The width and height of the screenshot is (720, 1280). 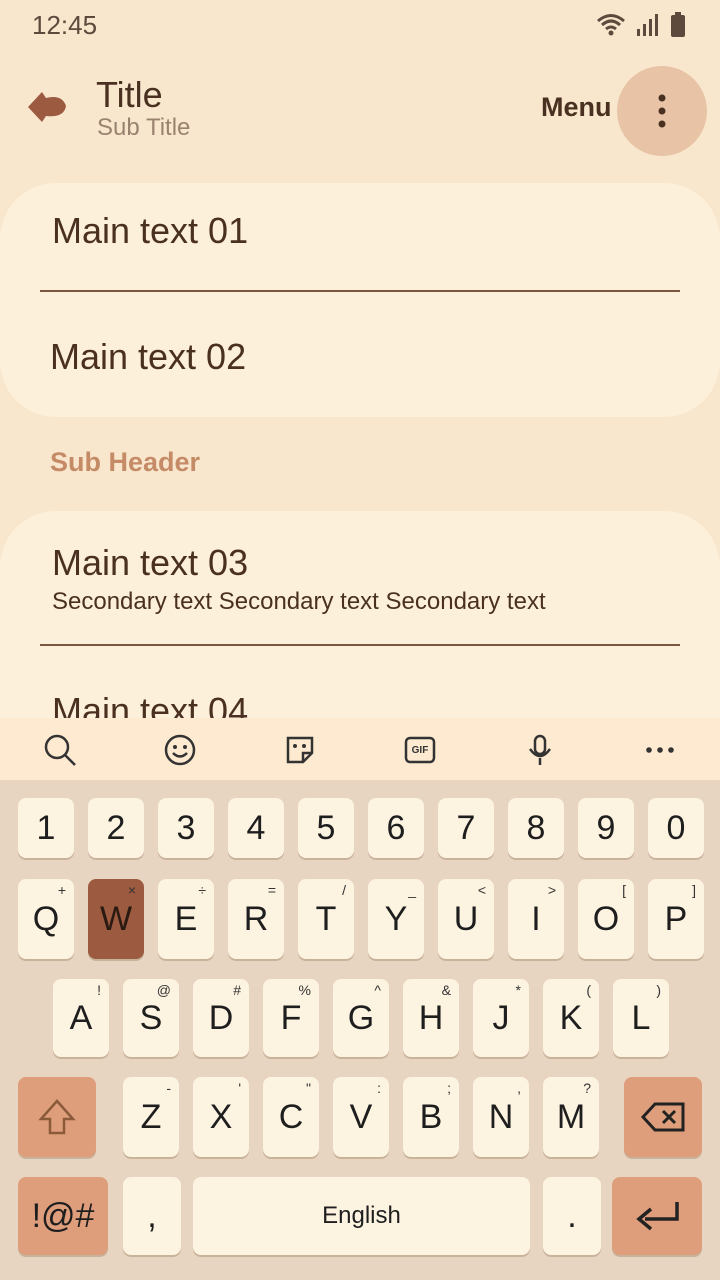 What do you see at coordinates (291, 1018) in the screenshot?
I see `key-f: F%` at bounding box center [291, 1018].